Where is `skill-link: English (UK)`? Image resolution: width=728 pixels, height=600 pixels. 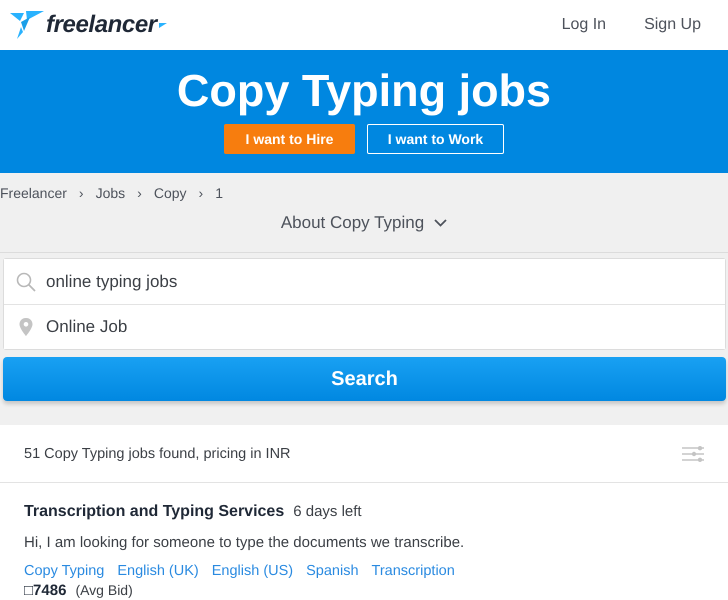 skill-link: English (UK) is located at coordinates (158, 571).